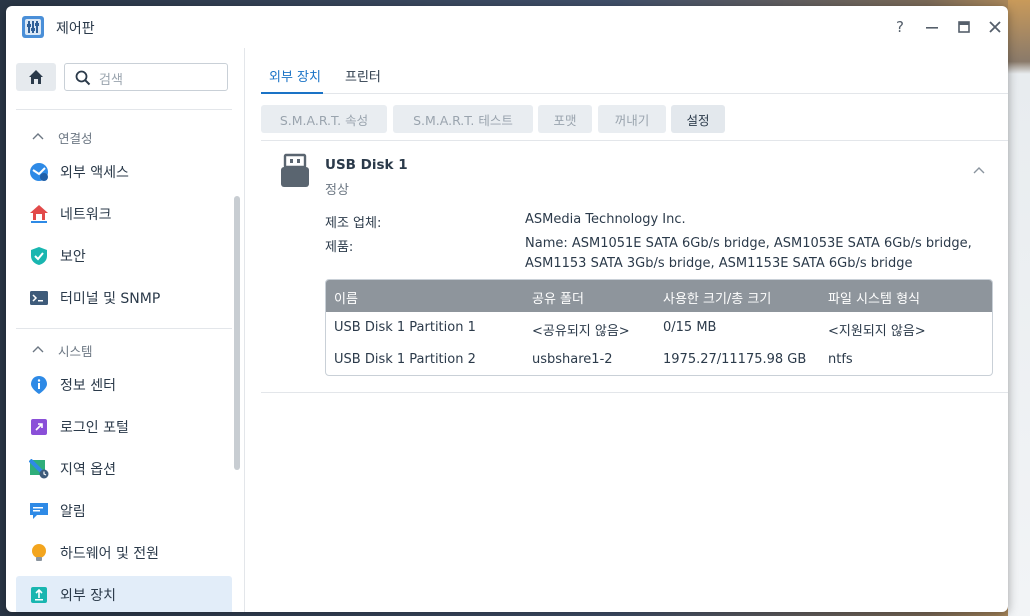 Image resolution: width=1030 pixels, height=616 pixels. I want to click on control-panel-app-icon, so click(33, 27).